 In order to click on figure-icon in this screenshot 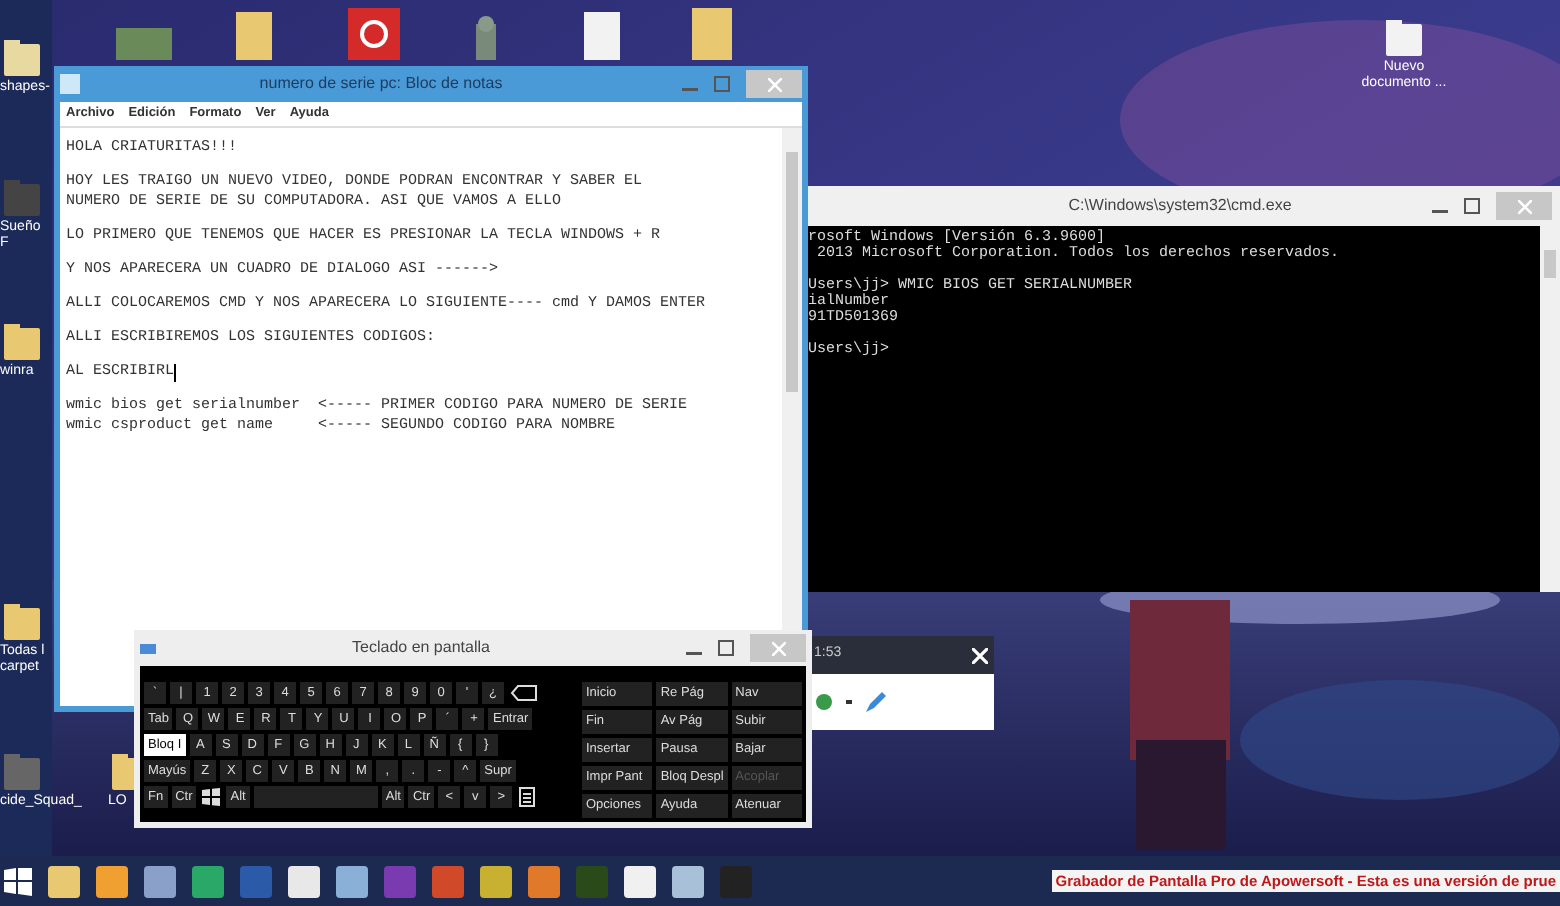, I will do `click(486, 38)`.